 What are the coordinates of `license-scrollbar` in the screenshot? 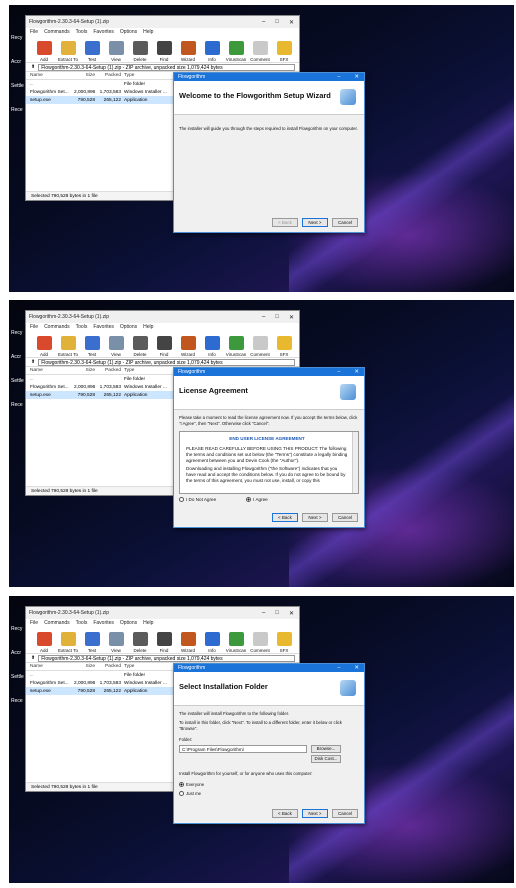 It's located at (355, 462).